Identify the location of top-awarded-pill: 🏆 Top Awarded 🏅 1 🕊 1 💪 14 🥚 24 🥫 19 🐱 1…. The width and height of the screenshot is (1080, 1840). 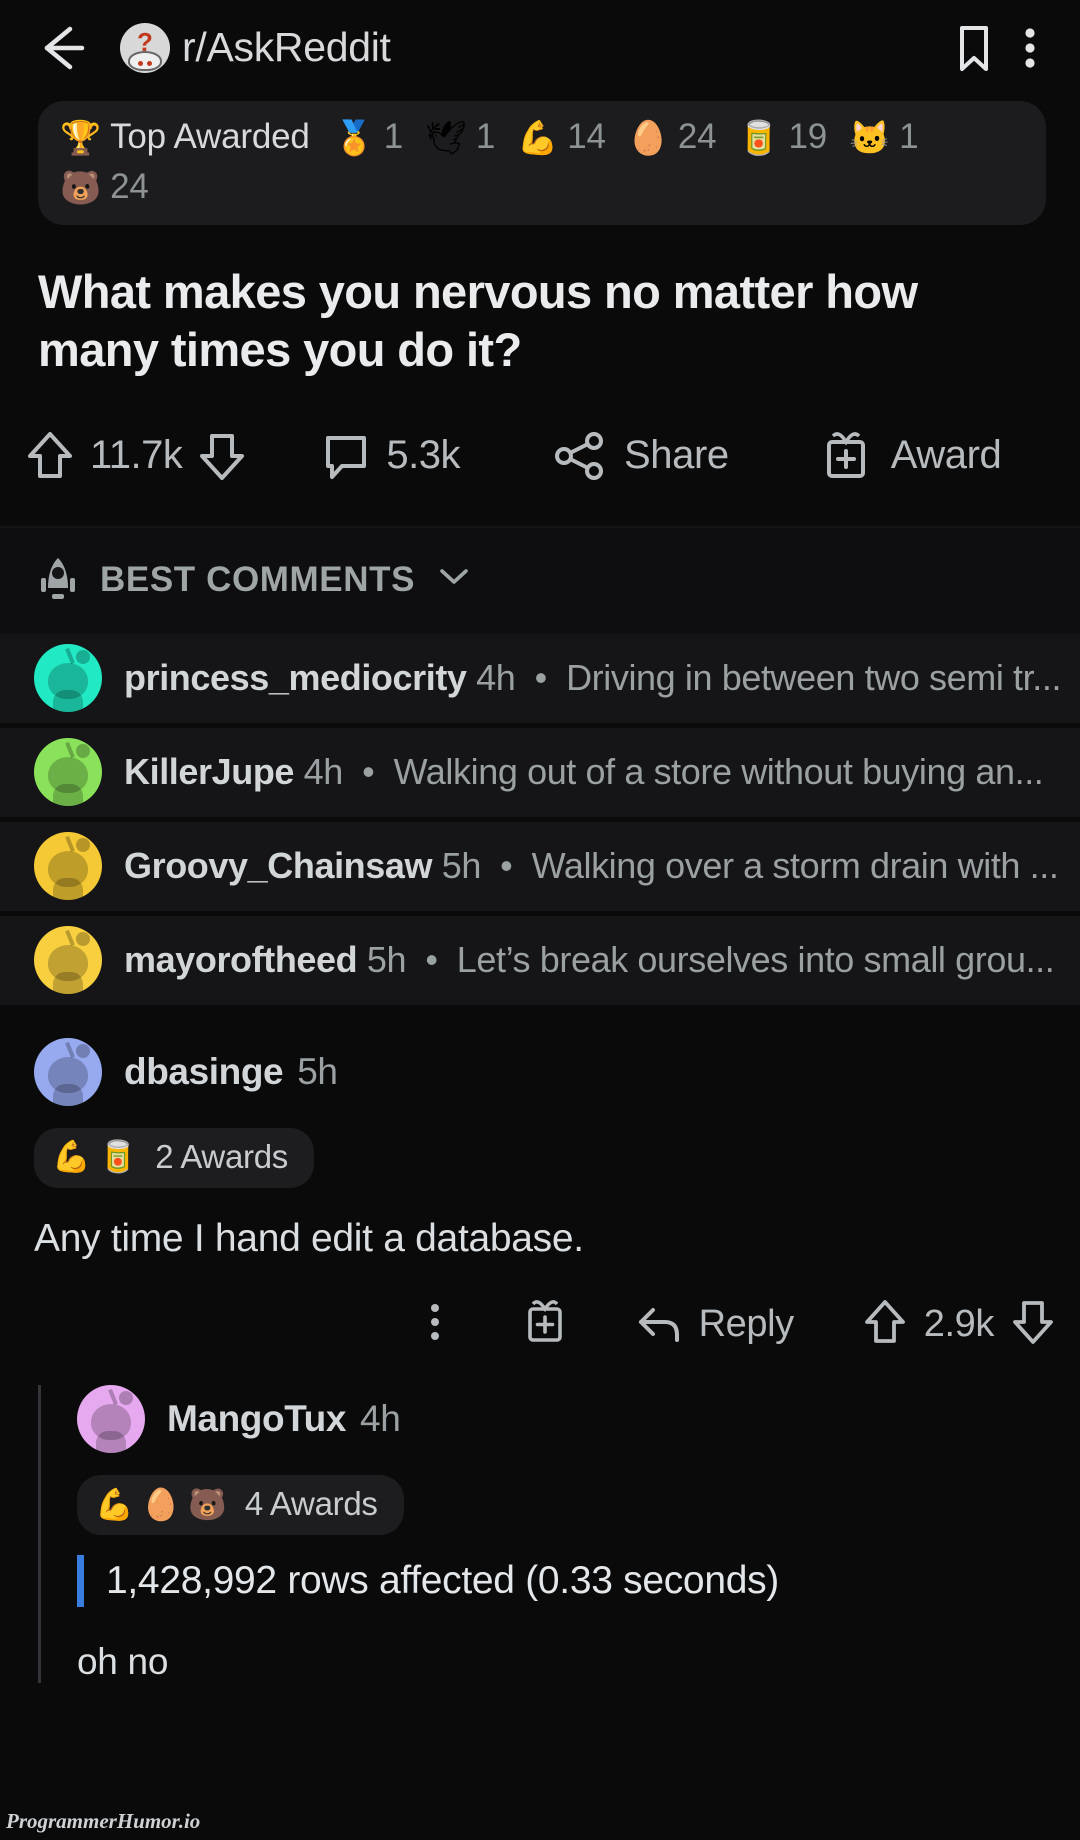
(542, 163).